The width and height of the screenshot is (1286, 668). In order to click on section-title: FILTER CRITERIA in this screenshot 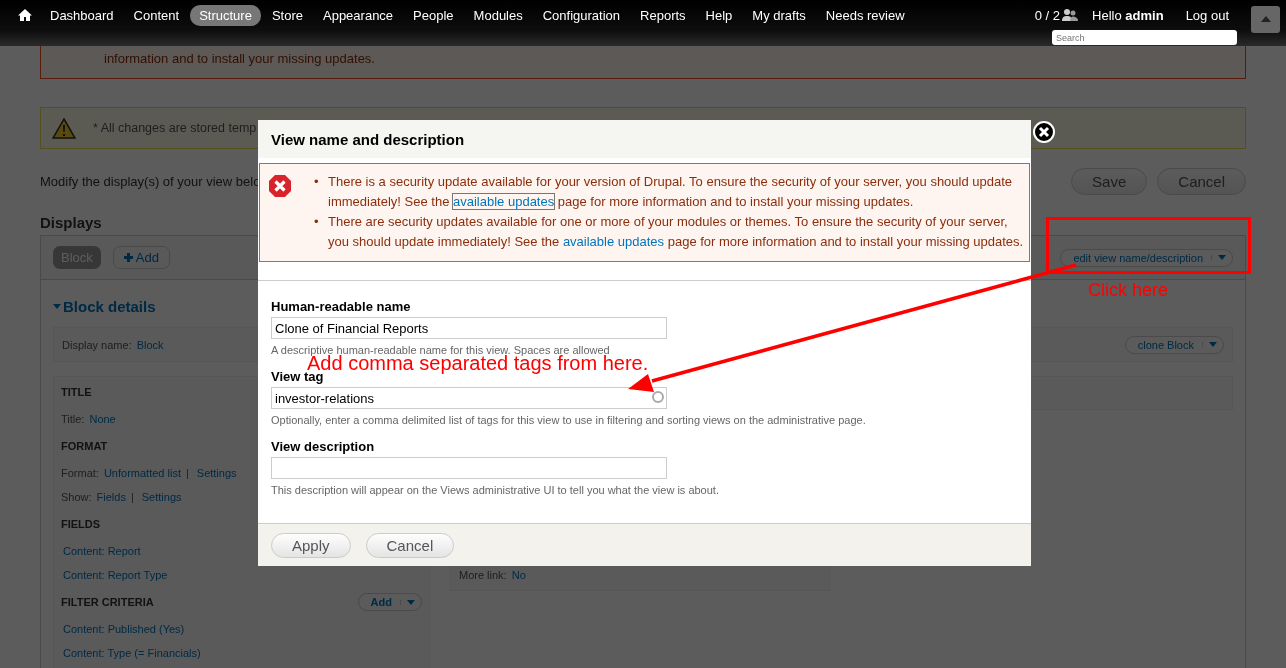, I will do `click(107, 602)`.